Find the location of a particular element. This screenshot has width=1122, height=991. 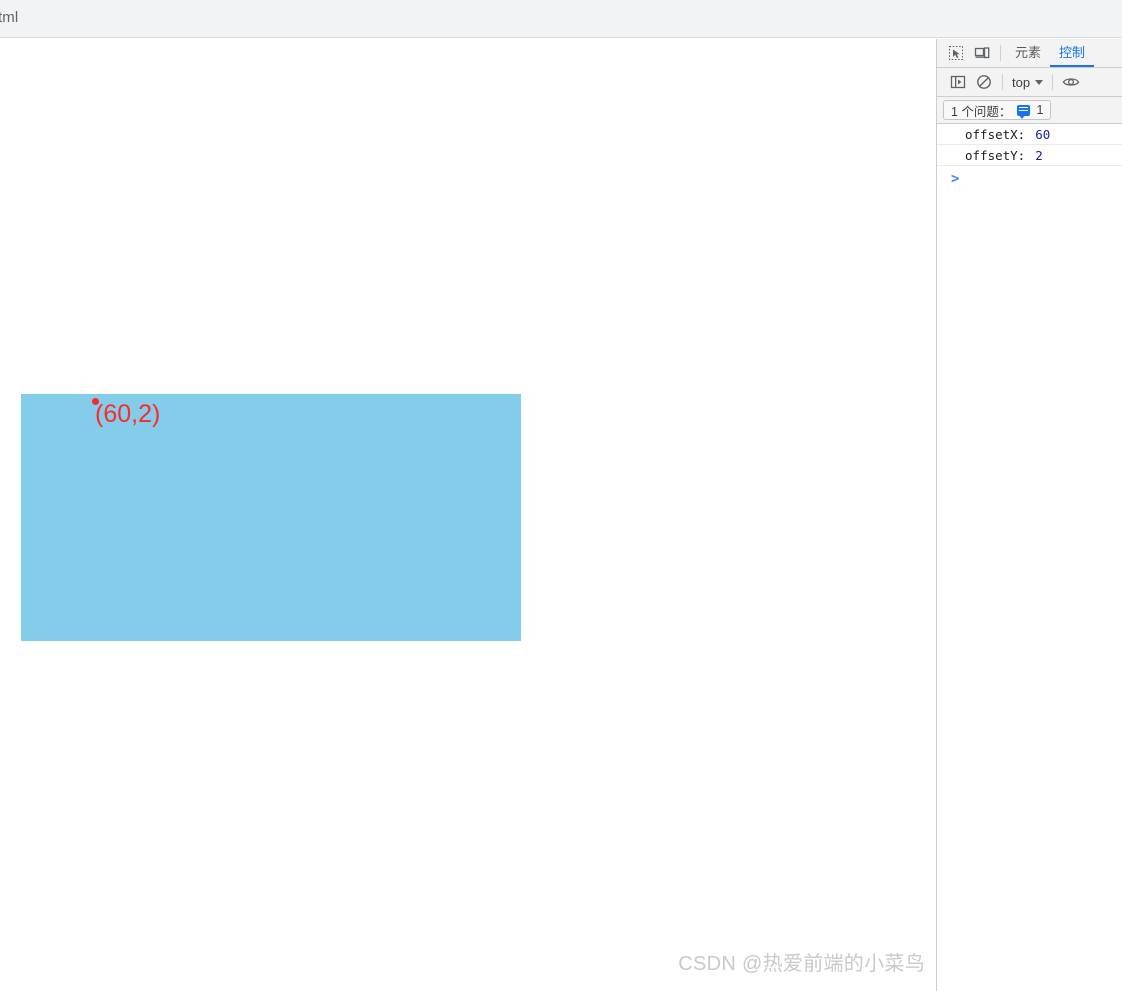

device-toolbar-icon is located at coordinates (982, 53).